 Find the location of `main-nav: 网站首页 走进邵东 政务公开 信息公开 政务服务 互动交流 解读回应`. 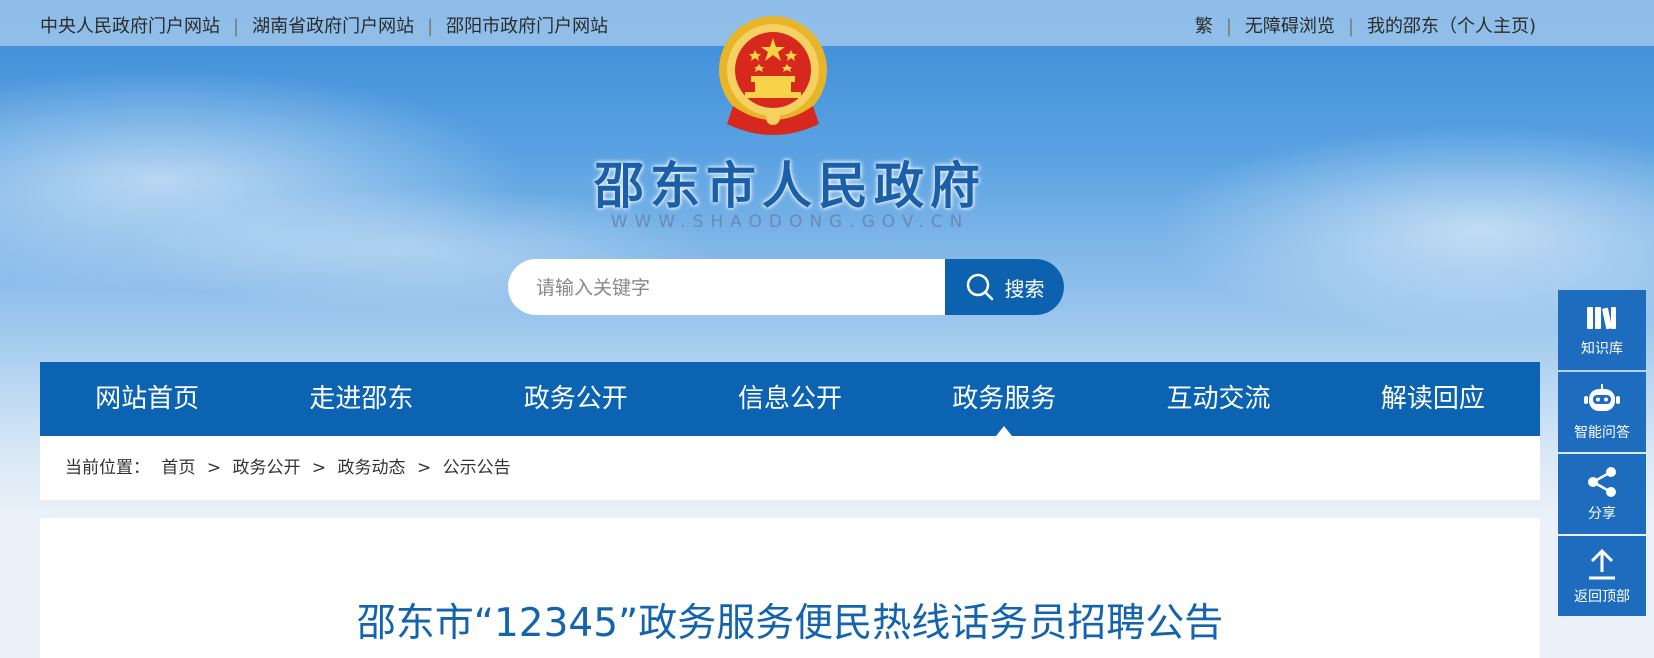

main-nav: 网站首页 走进邵东 政务公开 信息公开 政务服务 互动交流 解读回应 is located at coordinates (790, 399).